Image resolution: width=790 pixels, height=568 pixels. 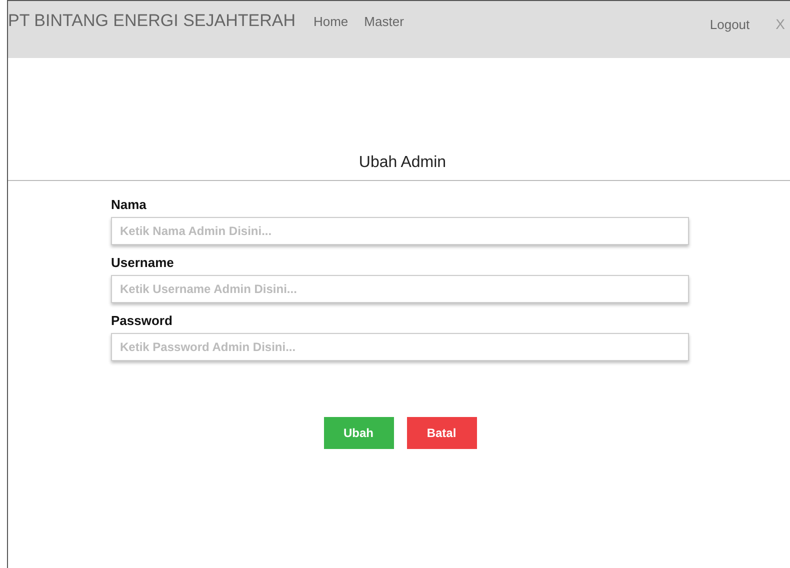 I want to click on field-label: Nama, so click(x=129, y=204).